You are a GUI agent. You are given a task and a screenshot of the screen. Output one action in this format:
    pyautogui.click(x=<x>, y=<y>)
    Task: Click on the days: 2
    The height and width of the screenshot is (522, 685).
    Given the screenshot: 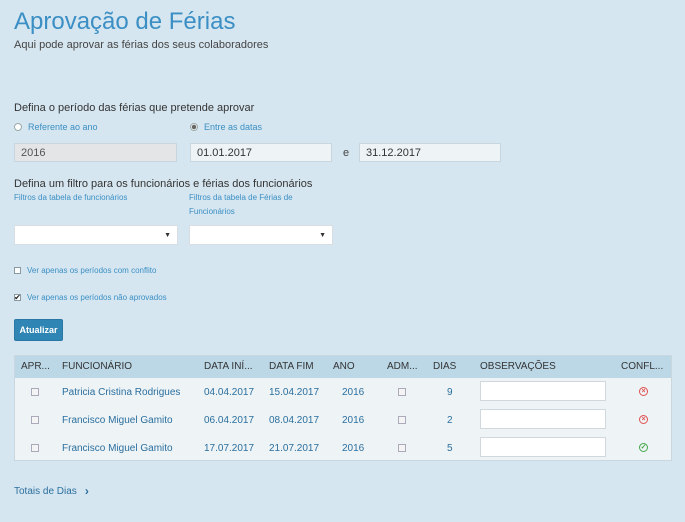 What is the action you would take?
    pyautogui.click(x=450, y=420)
    